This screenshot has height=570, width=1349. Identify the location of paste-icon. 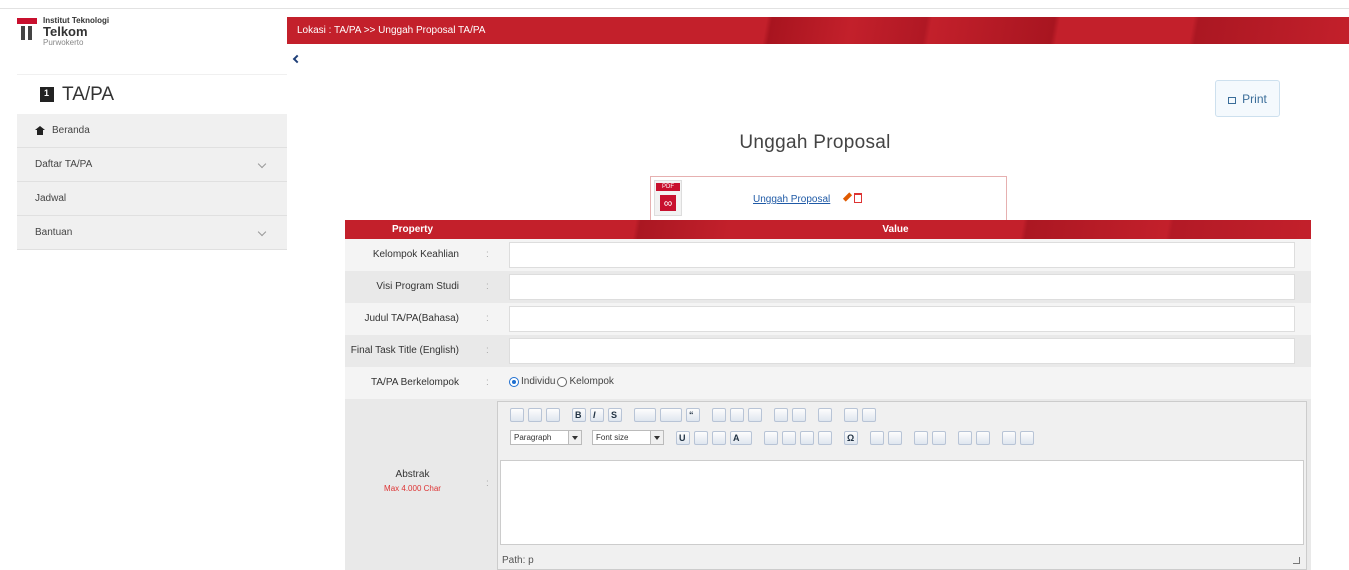
(807, 437).